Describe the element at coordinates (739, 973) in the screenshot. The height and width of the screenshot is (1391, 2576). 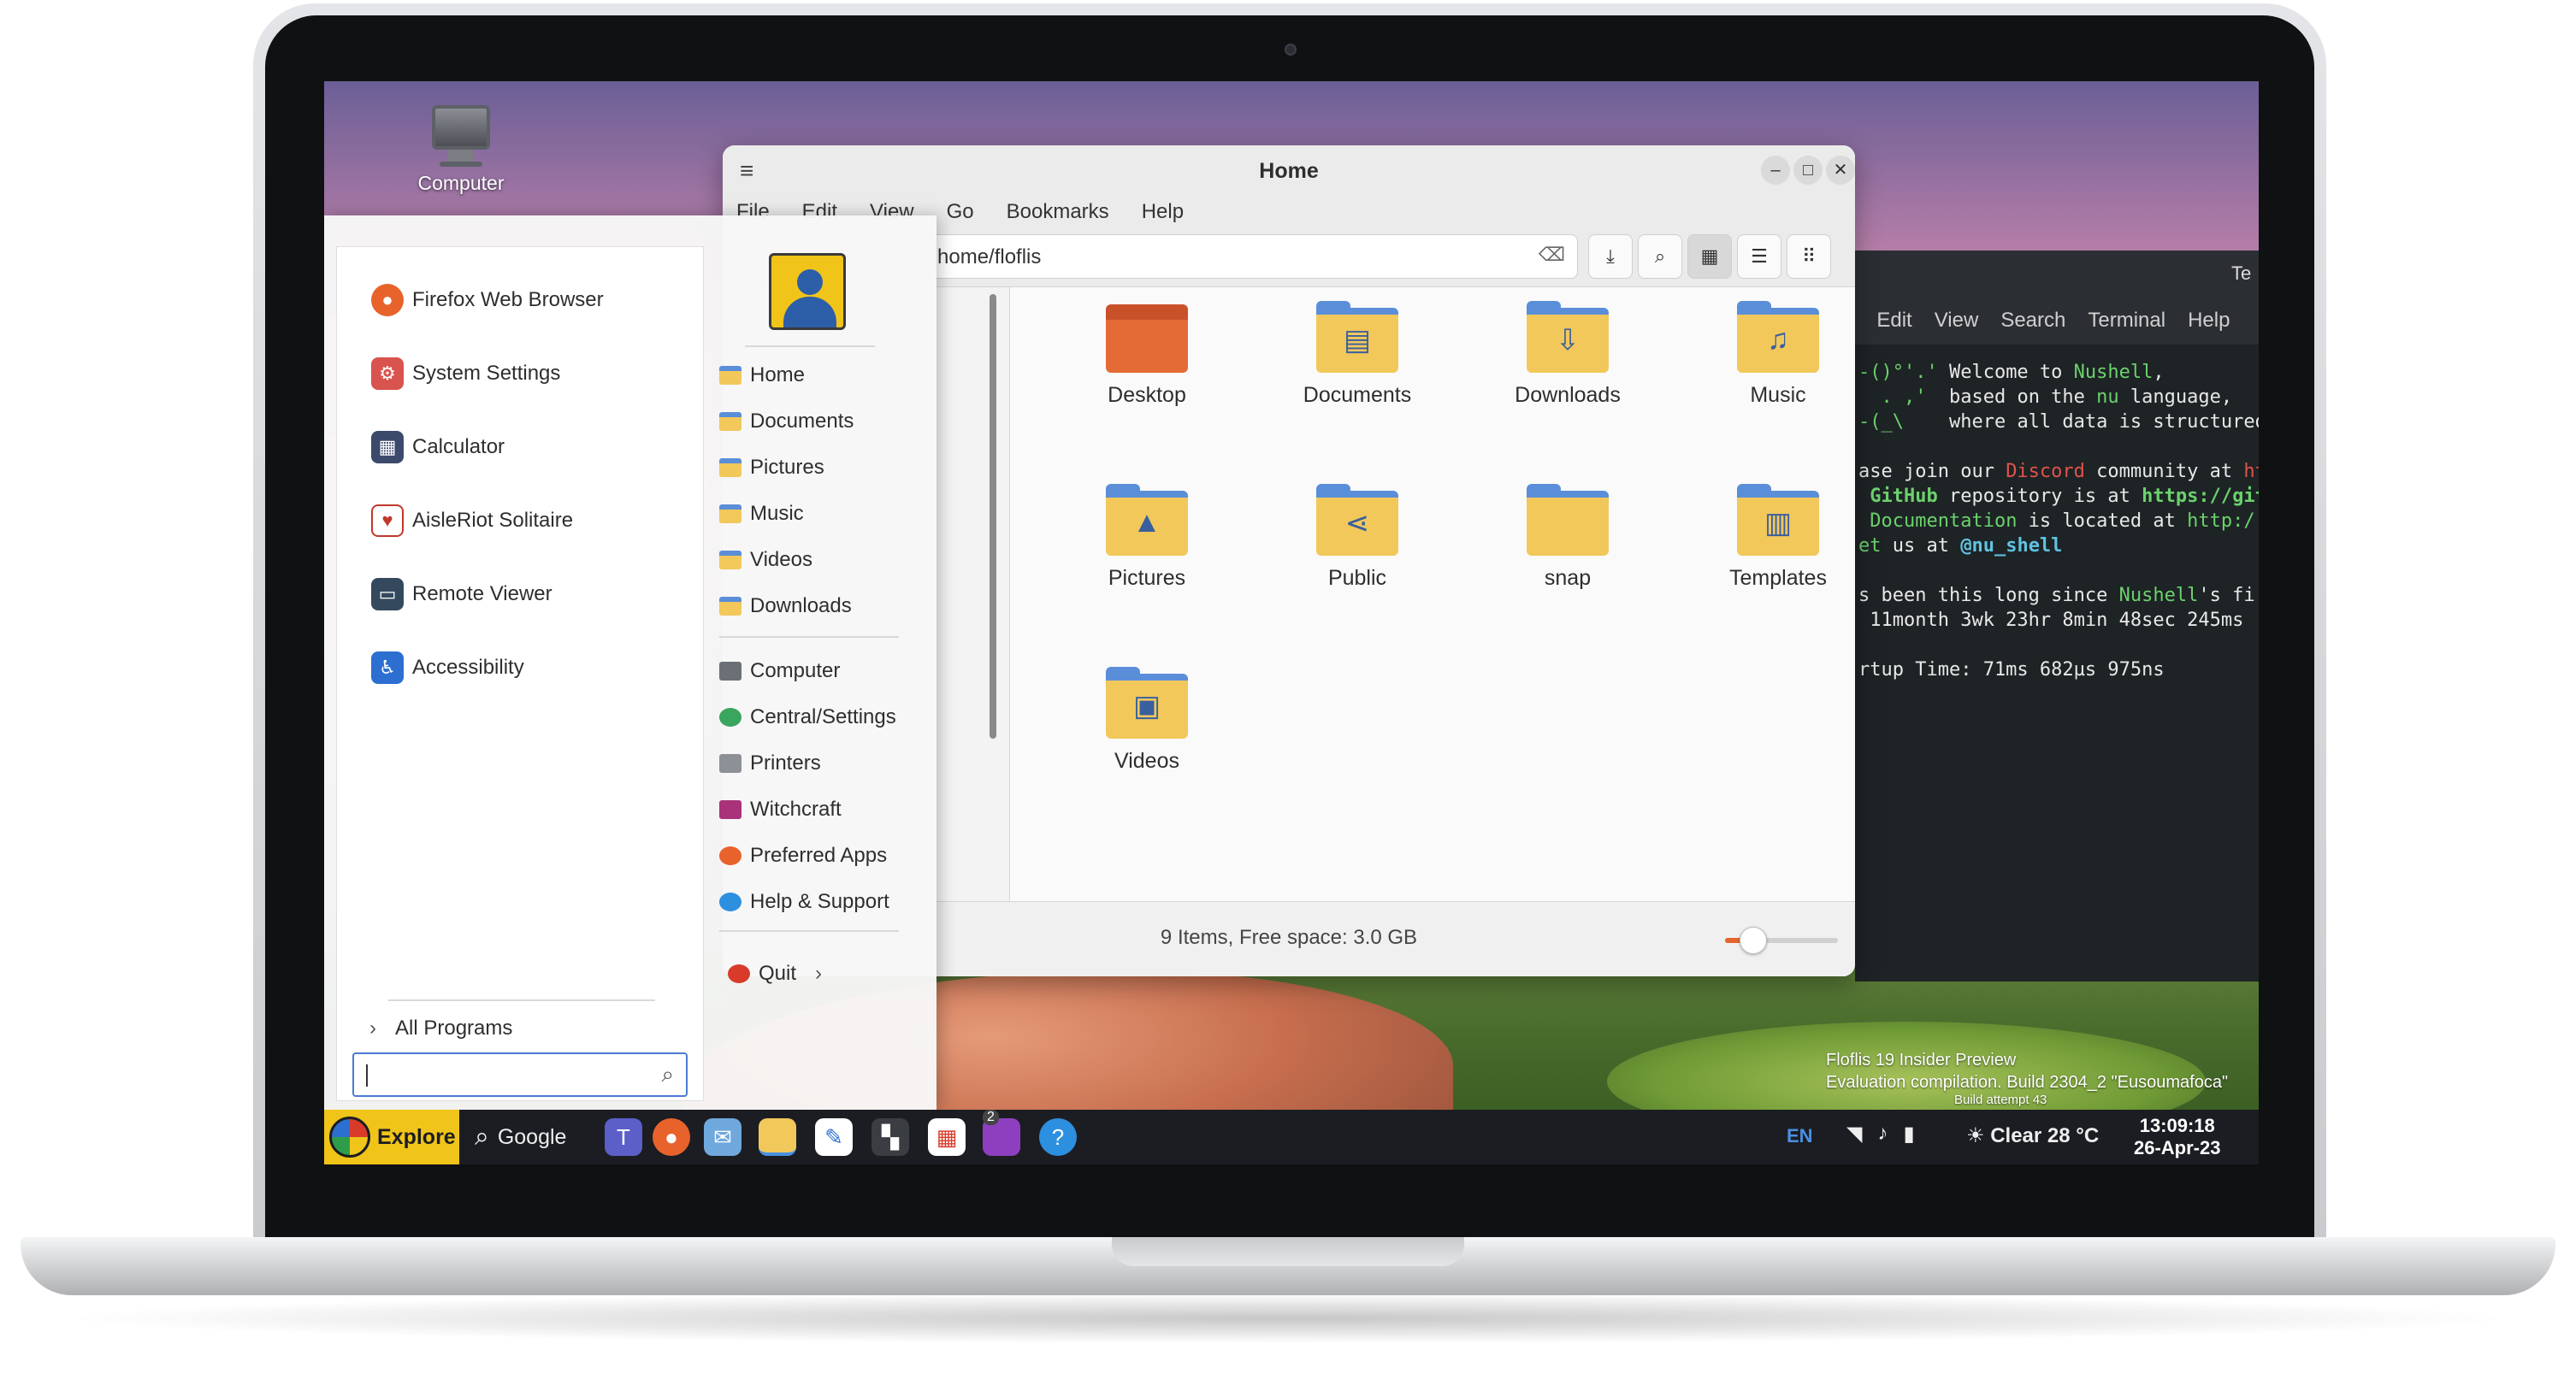
I see `power-icon` at that location.